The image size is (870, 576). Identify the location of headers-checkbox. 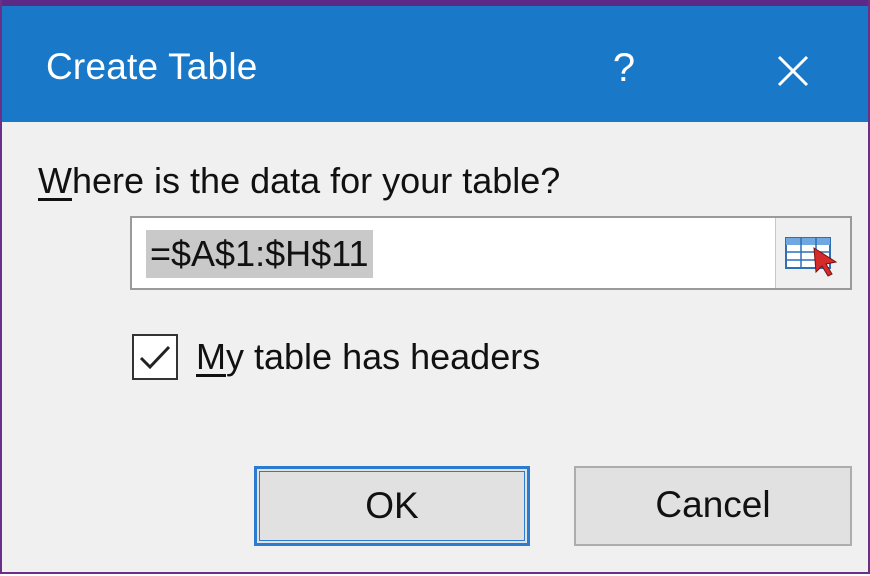
(155, 357).